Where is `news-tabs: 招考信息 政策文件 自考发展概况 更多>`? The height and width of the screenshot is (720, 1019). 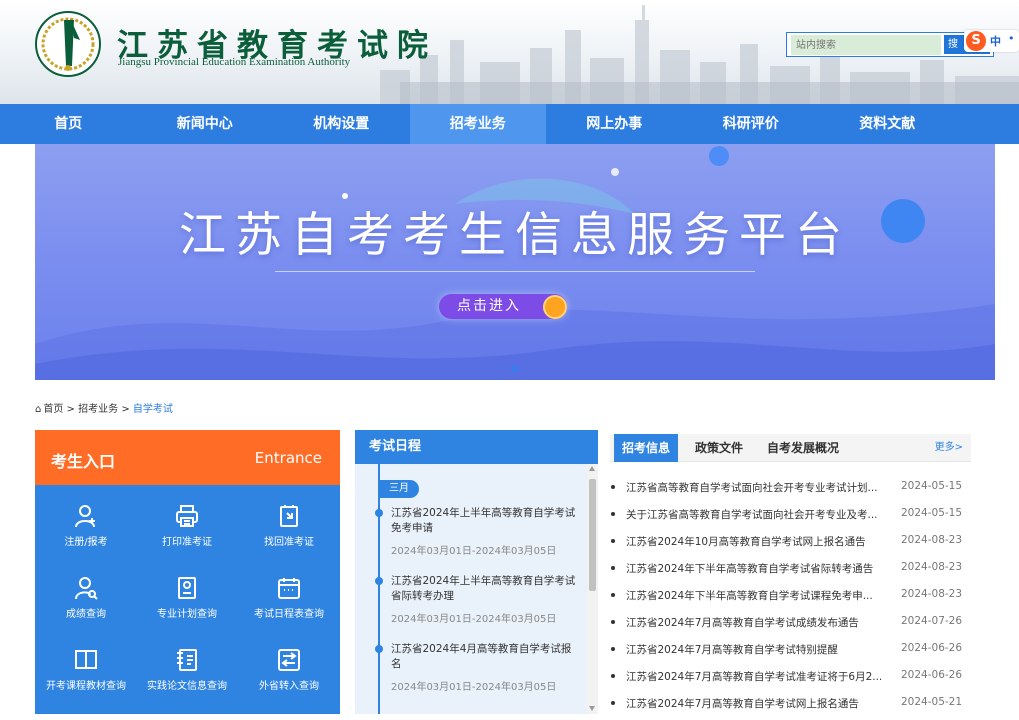 news-tabs: 招考信息 政策文件 自考发展概况 更多> is located at coordinates (790, 448).